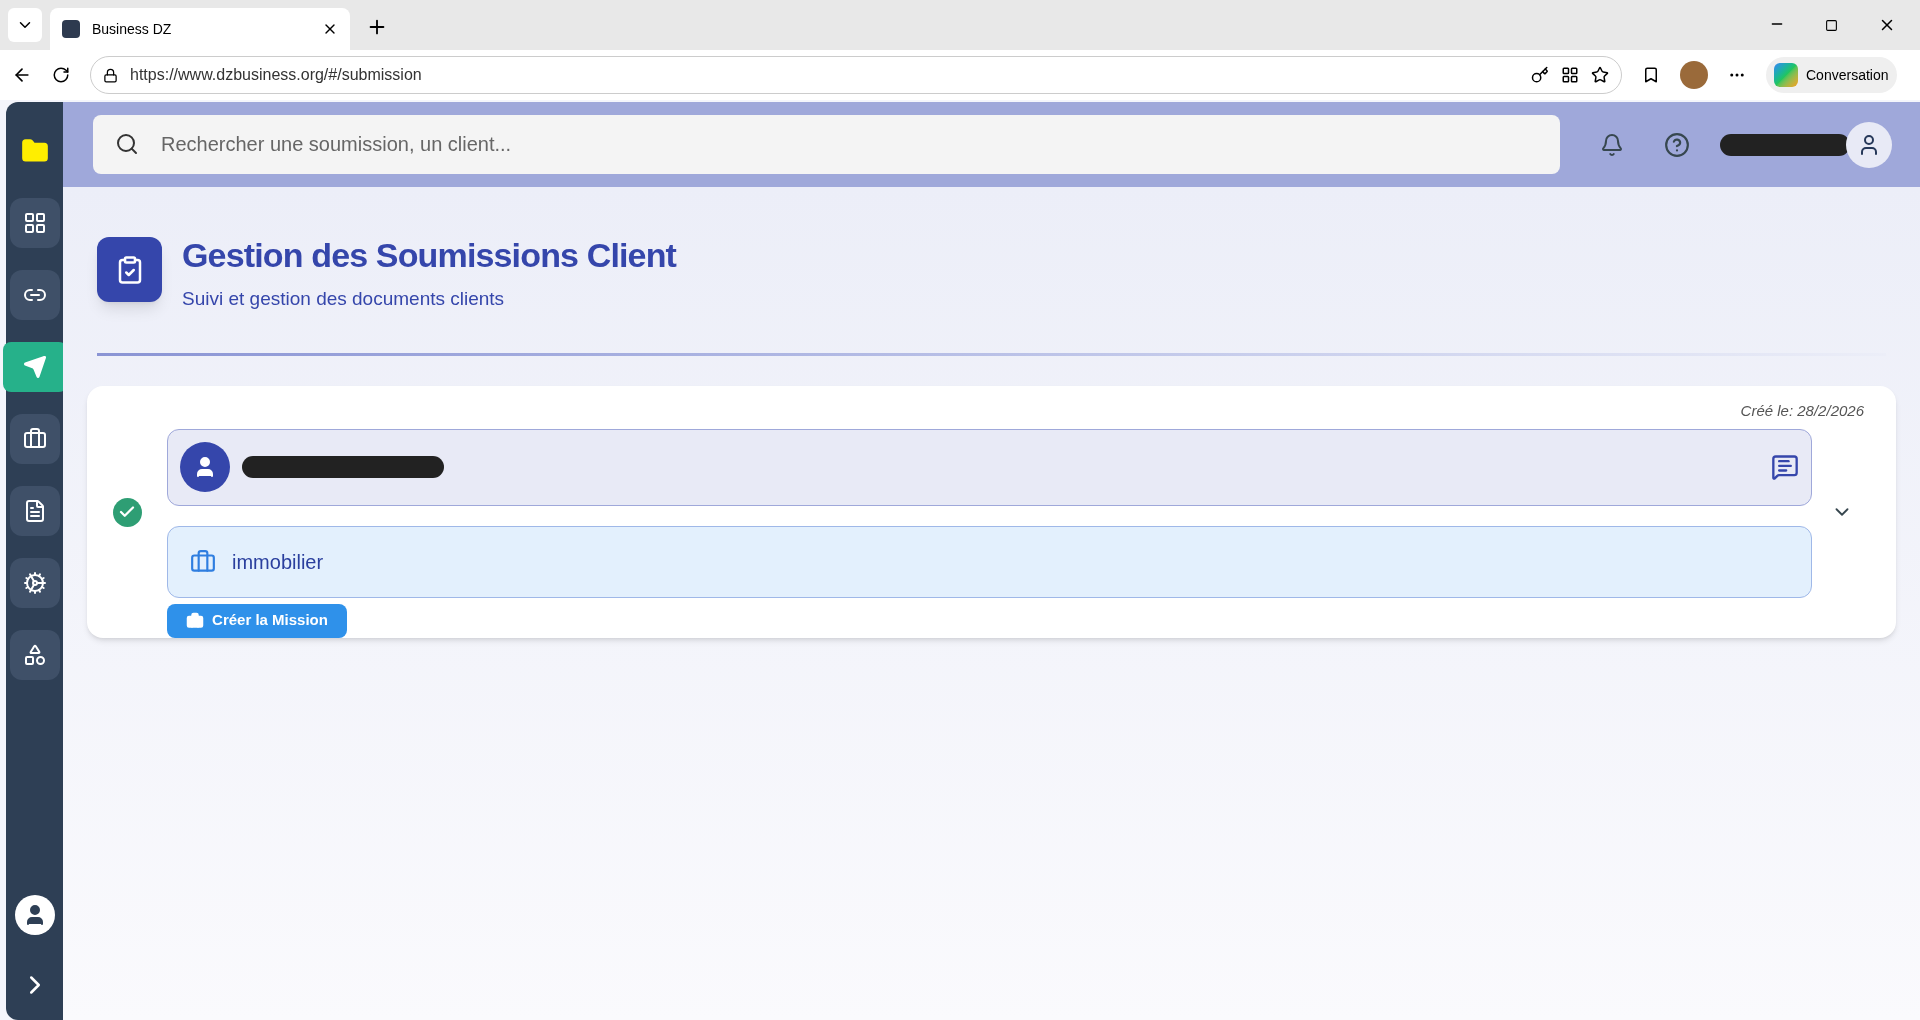 The image size is (1920, 1020). Describe the element at coordinates (1677, 144) in the screenshot. I see `help-icon` at that location.